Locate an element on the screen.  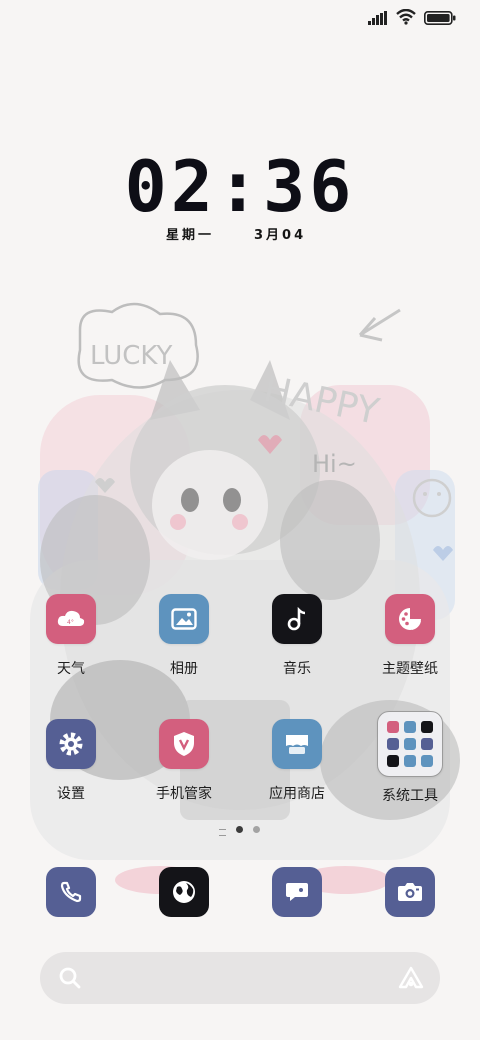
folder-system-tools: 系统工具 is located at coordinates (410, 767).